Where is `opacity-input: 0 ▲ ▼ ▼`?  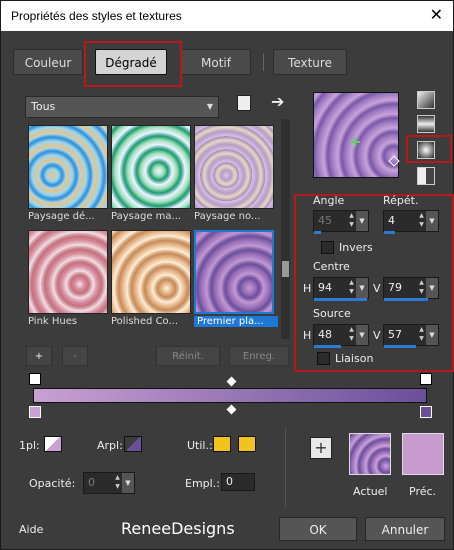 opacity-input: 0 ▲ ▼ ▼ is located at coordinates (109, 483).